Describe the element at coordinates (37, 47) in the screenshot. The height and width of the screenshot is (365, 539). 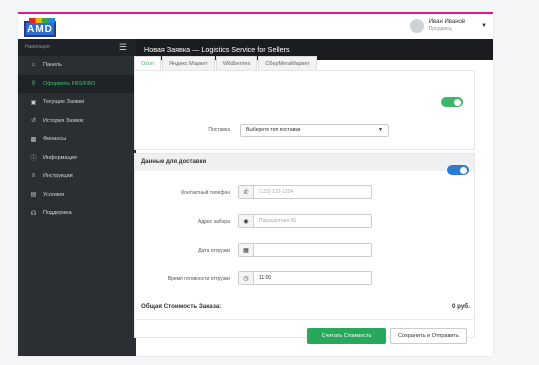
I see `sidebar-header-label: Навигация` at that location.